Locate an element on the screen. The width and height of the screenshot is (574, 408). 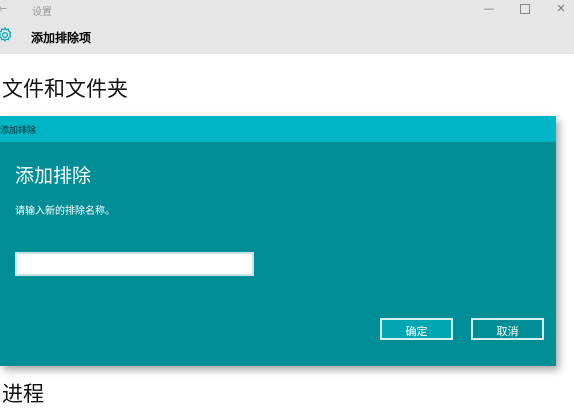
maximize-button is located at coordinates (525, 10).